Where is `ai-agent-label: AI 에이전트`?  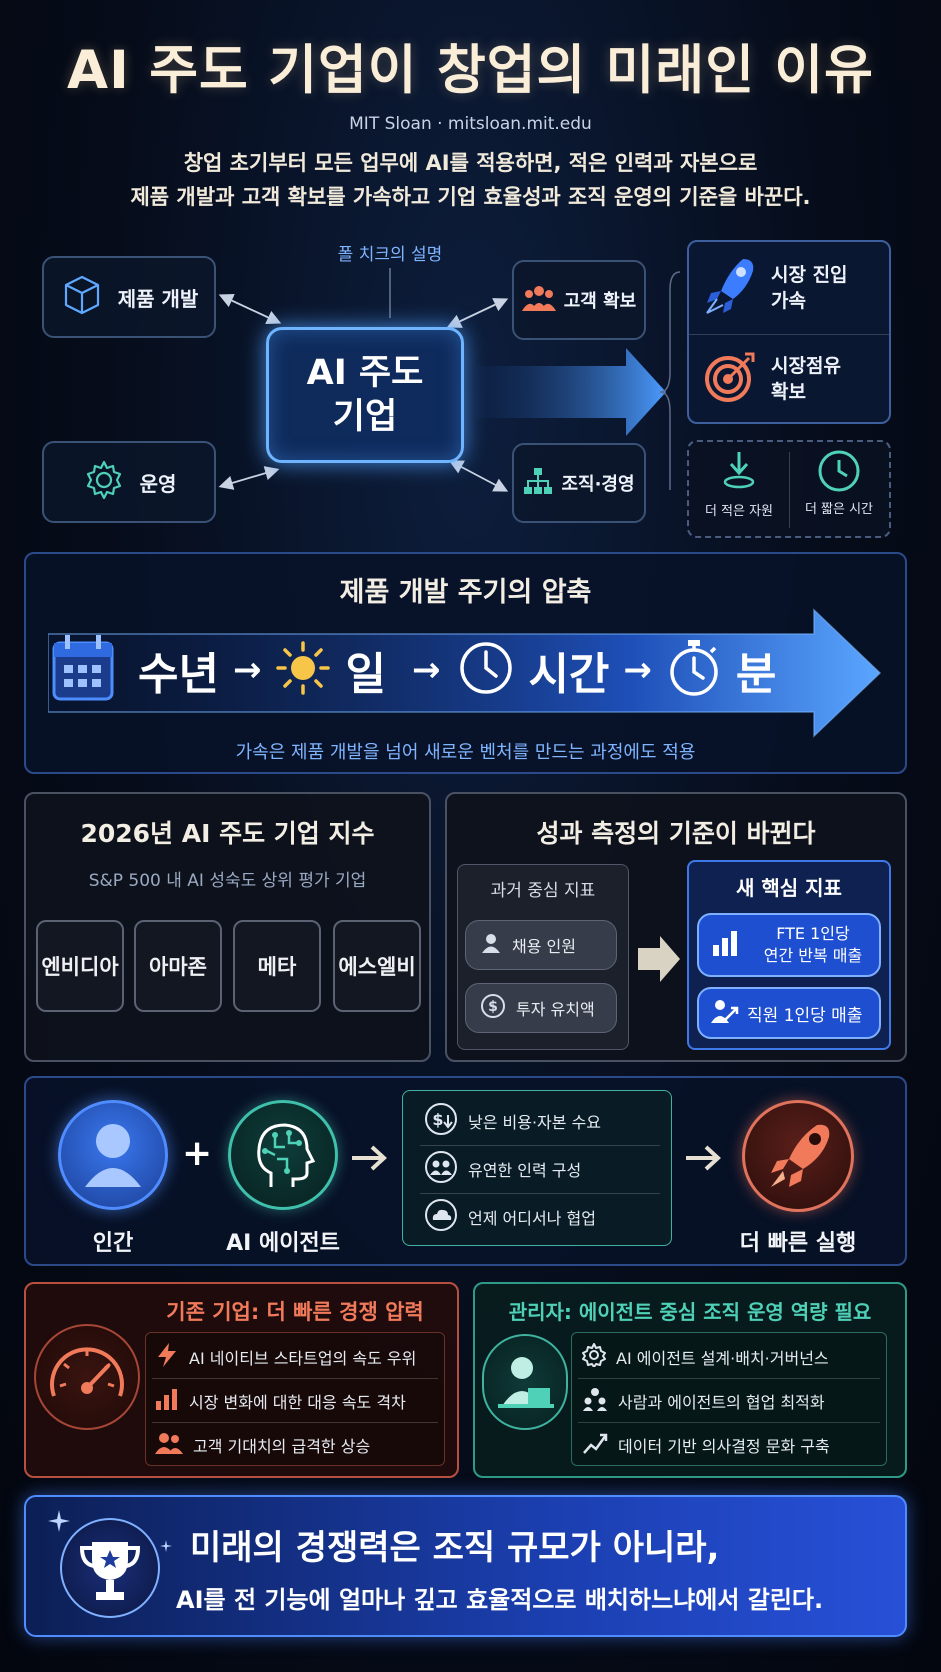 ai-agent-label: AI 에이전트 is located at coordinates (283, 1243).